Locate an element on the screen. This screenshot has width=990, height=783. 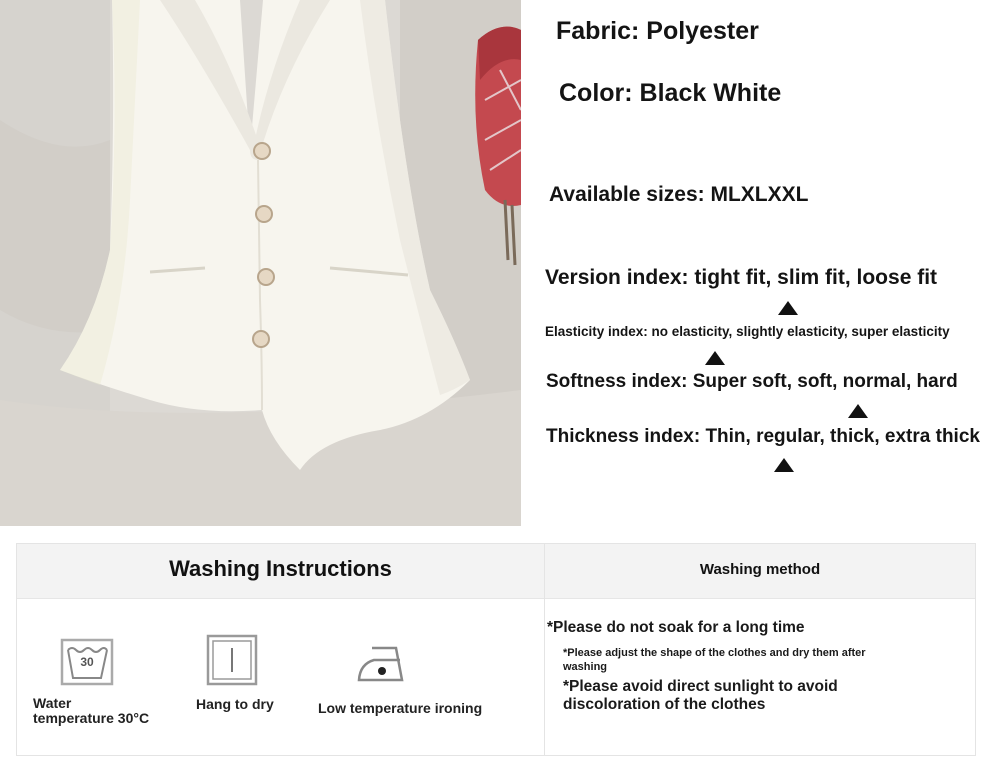
version-marker-icon is located at coordinates (788, 308).